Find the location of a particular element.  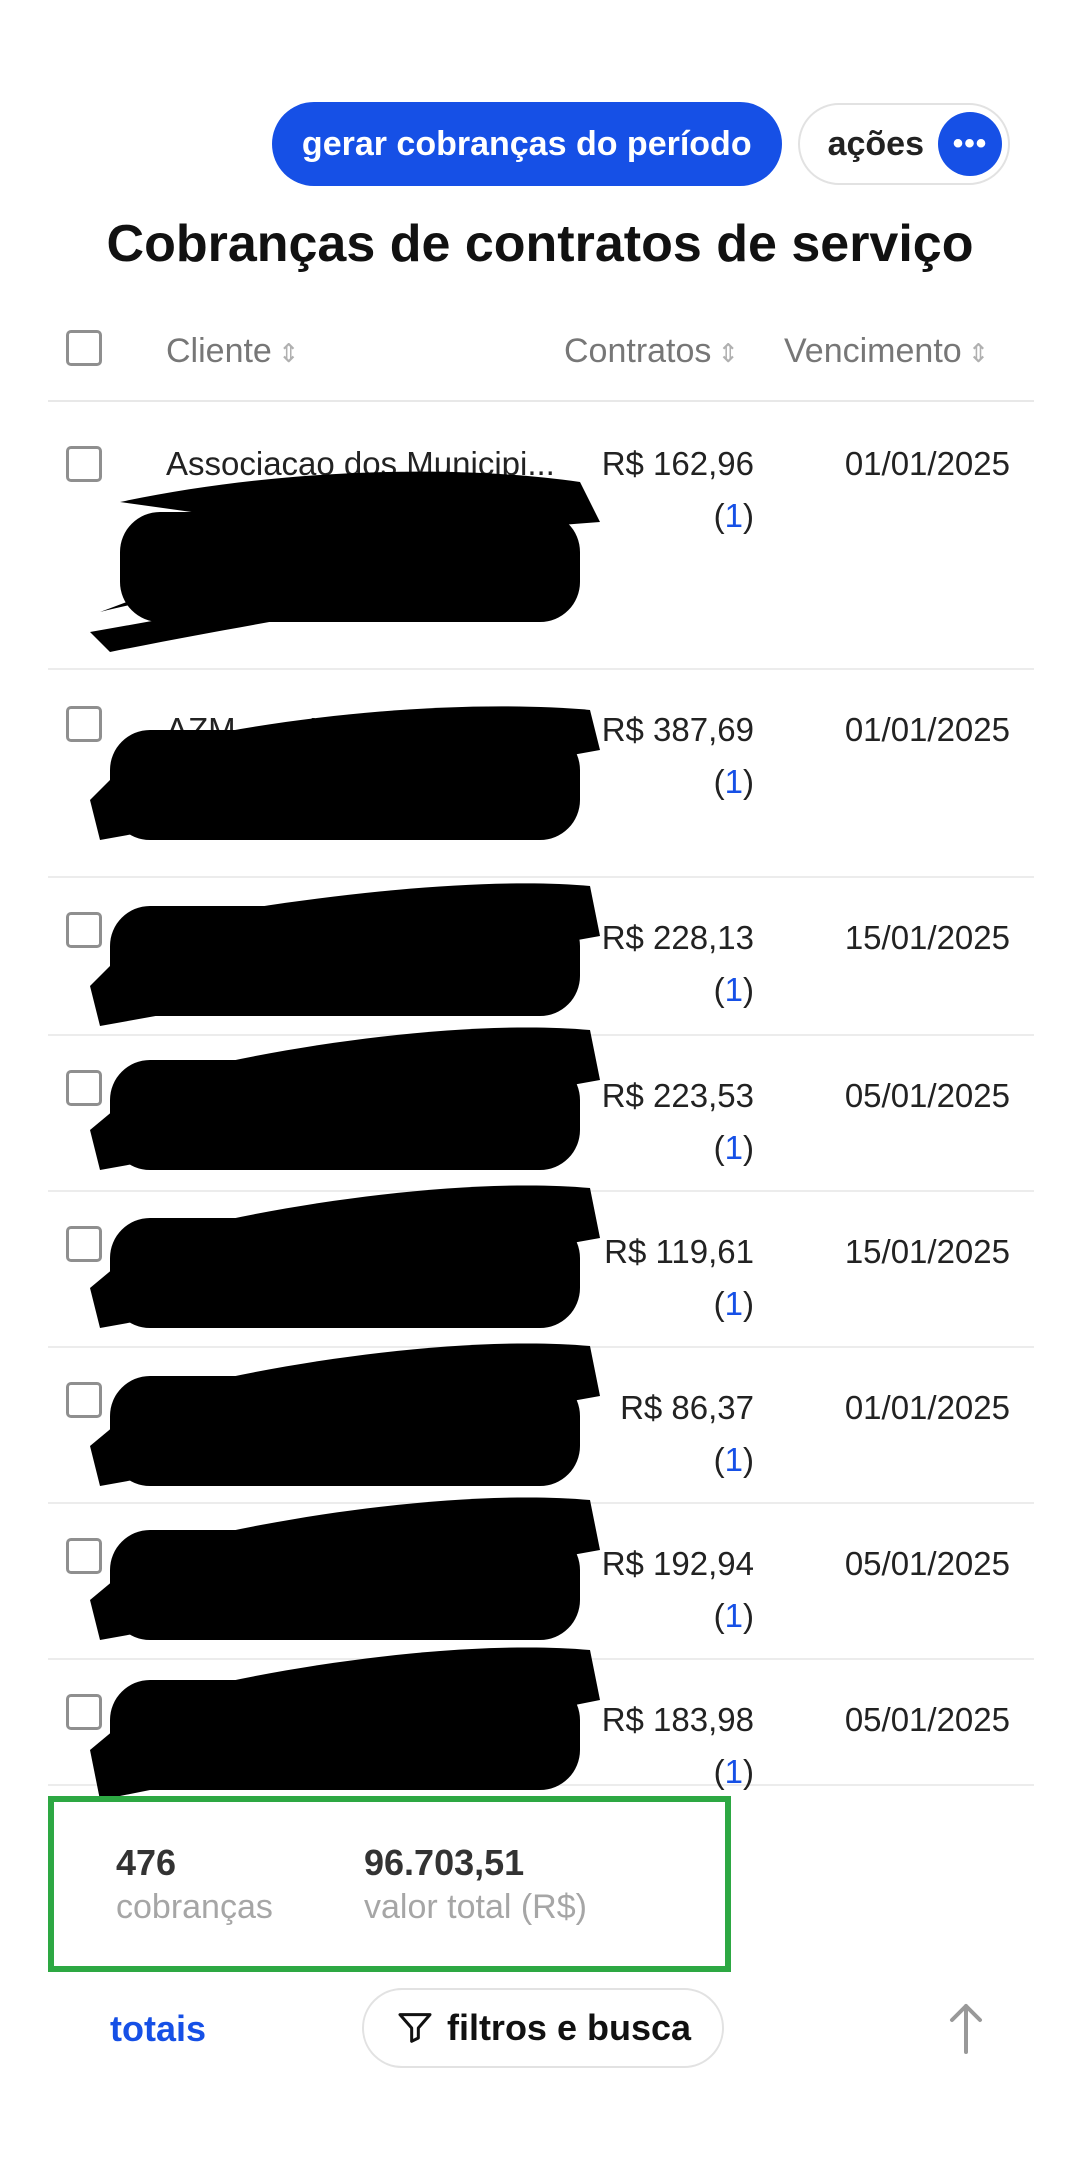

bottom-bar: totais filtros e busca is located at coordinates (540, 2048).